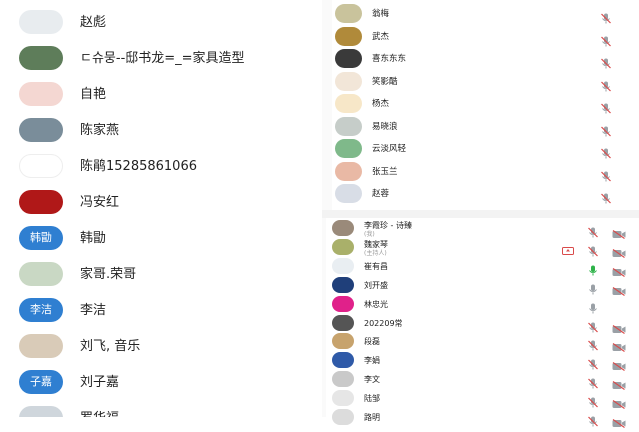 The height and width of the screenshot is (432, 639). Describe the element at coordinates (482, 172) in the screenshot. I see `participant-row: 张玉兰` at that location.